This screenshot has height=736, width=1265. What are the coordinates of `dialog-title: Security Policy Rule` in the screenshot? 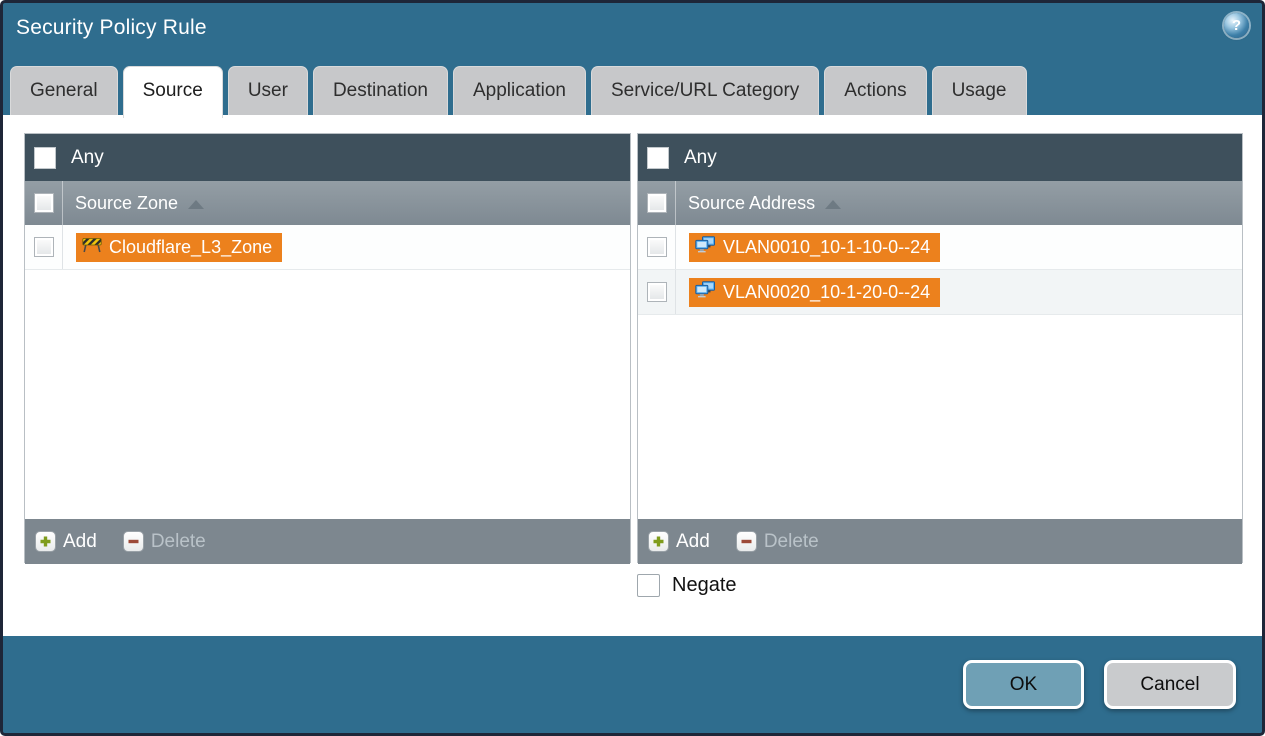 It's located at (111, 27).